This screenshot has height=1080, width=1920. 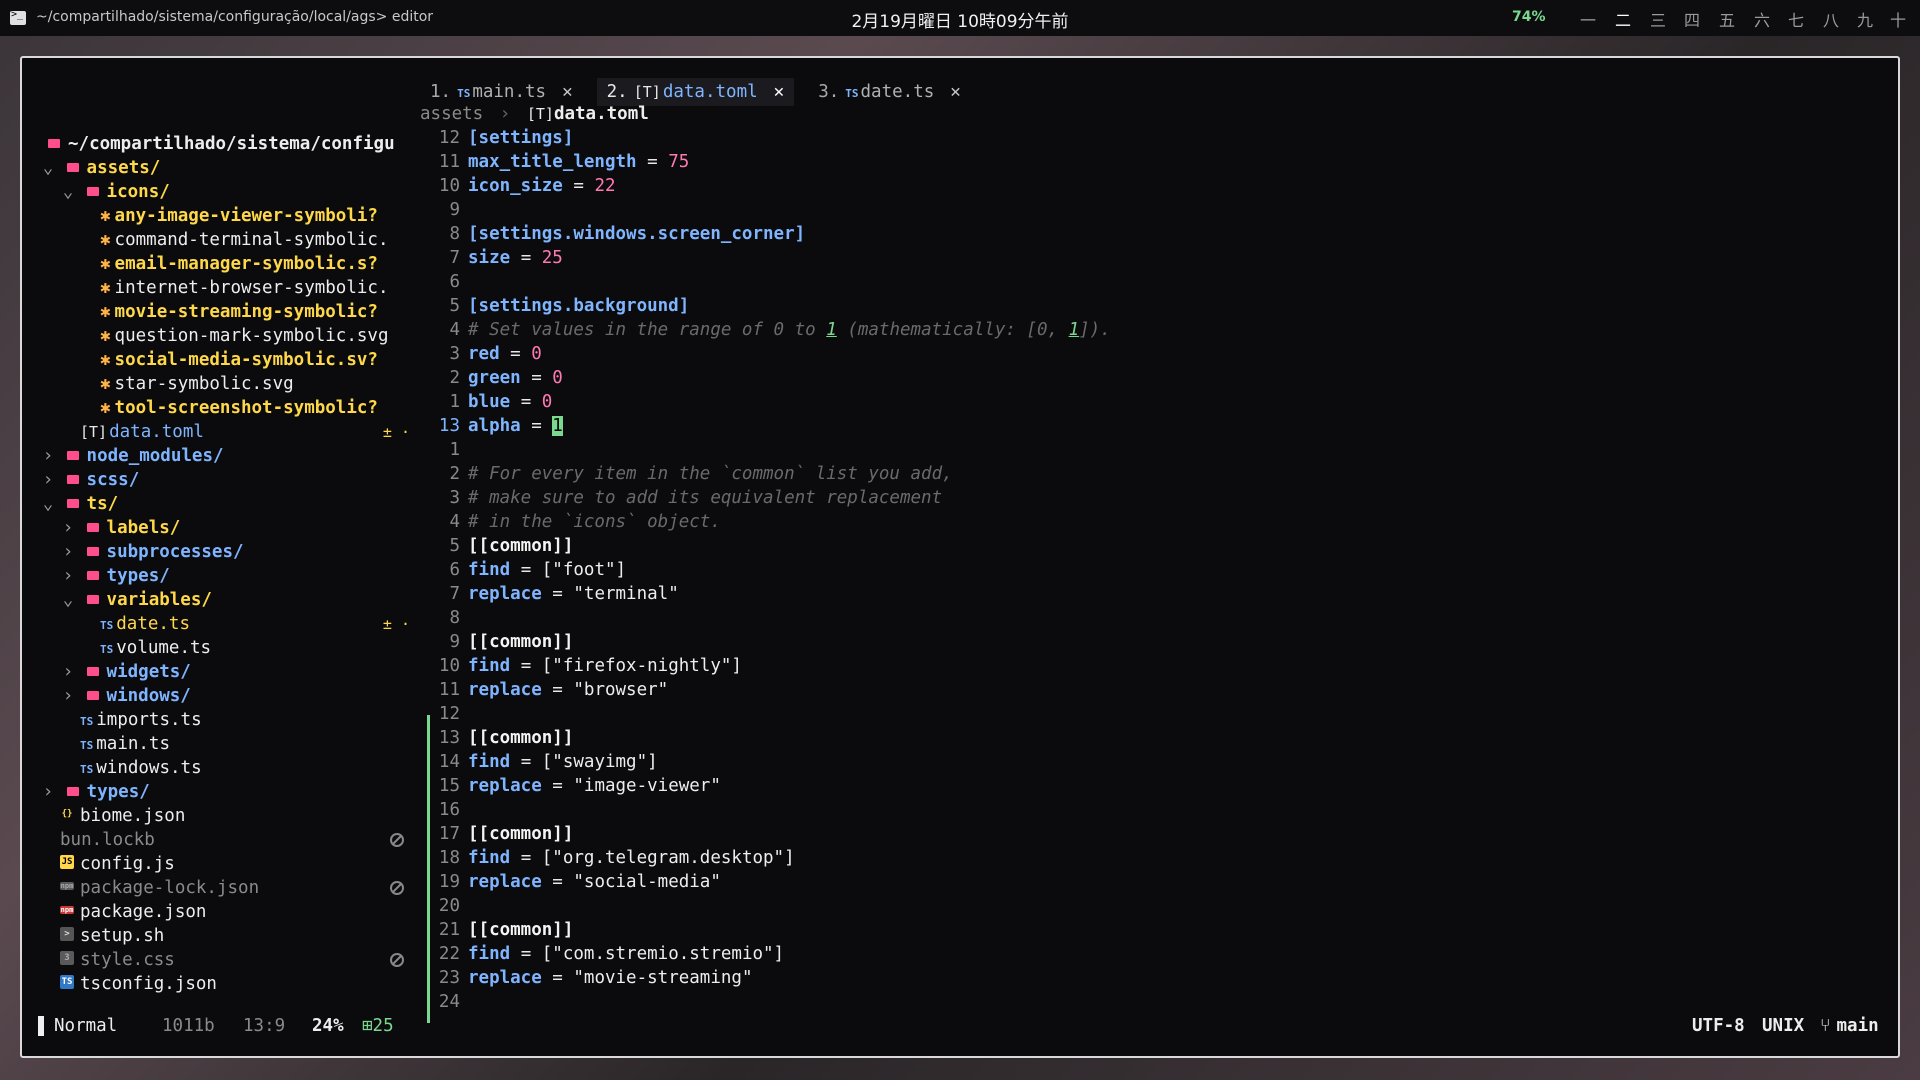 I want to click on tree-item: TS windows.ts, so click(x=230, y=768).